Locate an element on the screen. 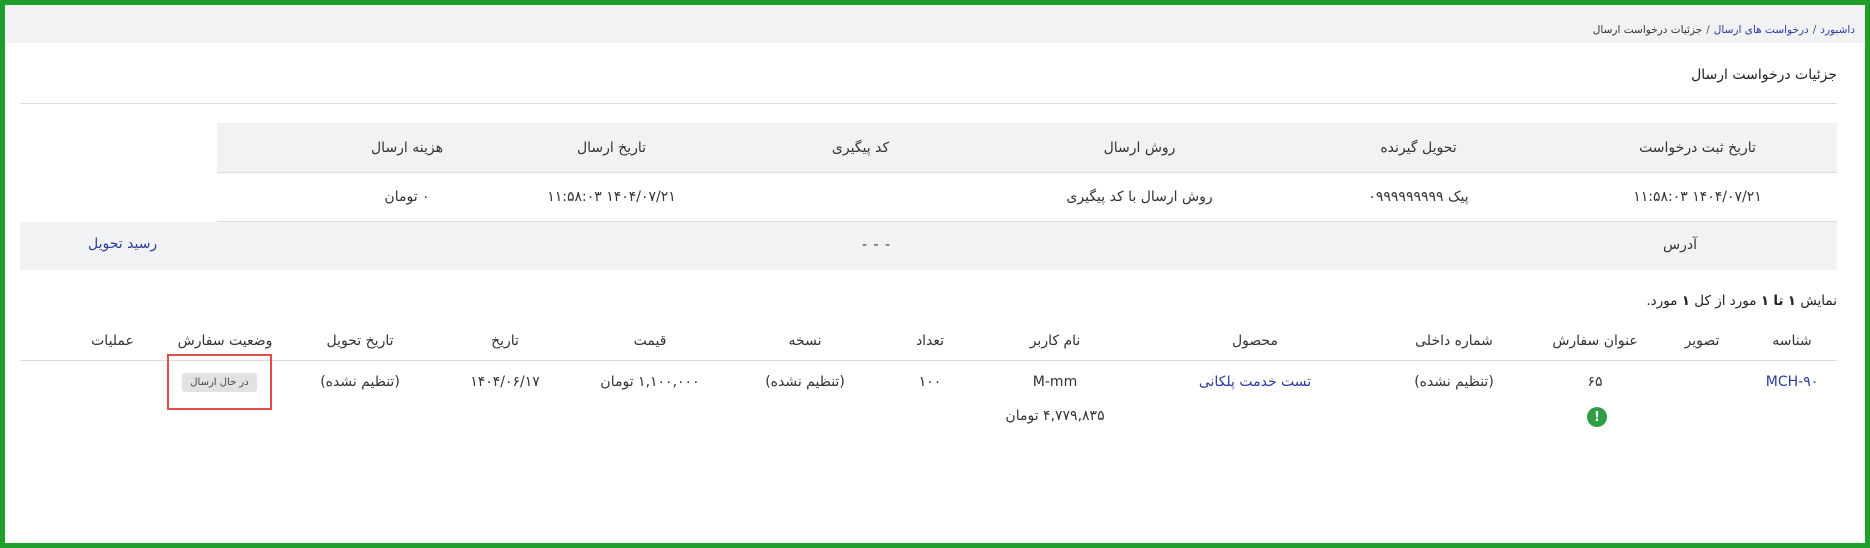 This screenshot has width=1870, height=548. row-quantity: ۱۰۰ is located at coordinates (930, 382).